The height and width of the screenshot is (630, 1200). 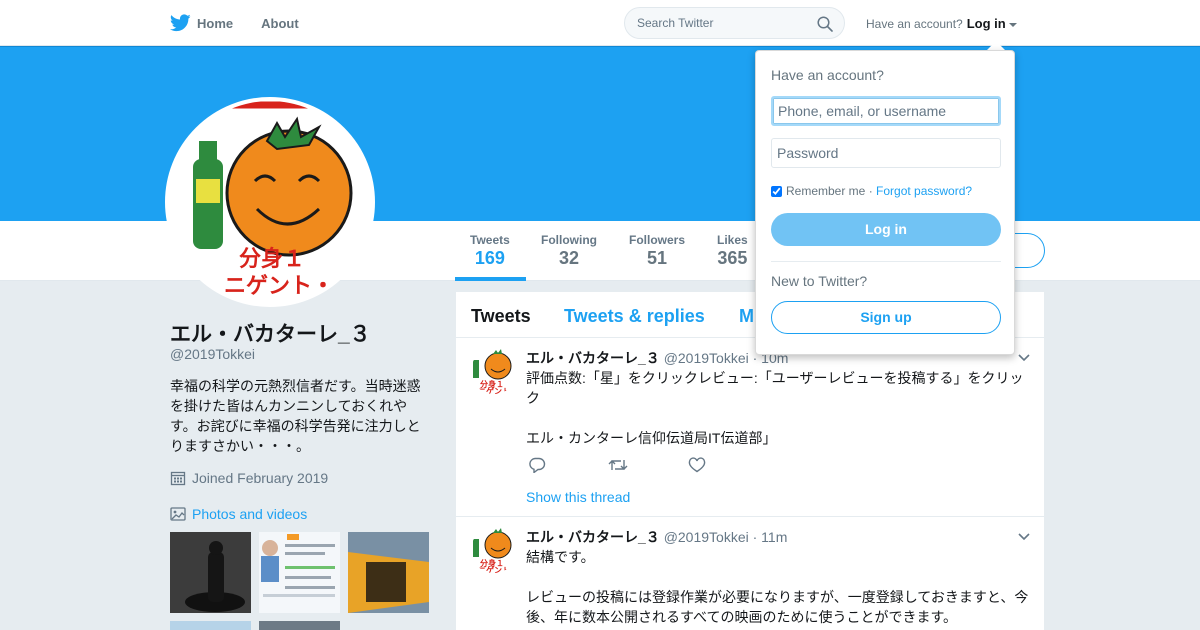 What do you see at coordinates (827, 75) in the screenshot?
I see `login-dropdown-title: Have an account?` at bounding box center [827, 75].